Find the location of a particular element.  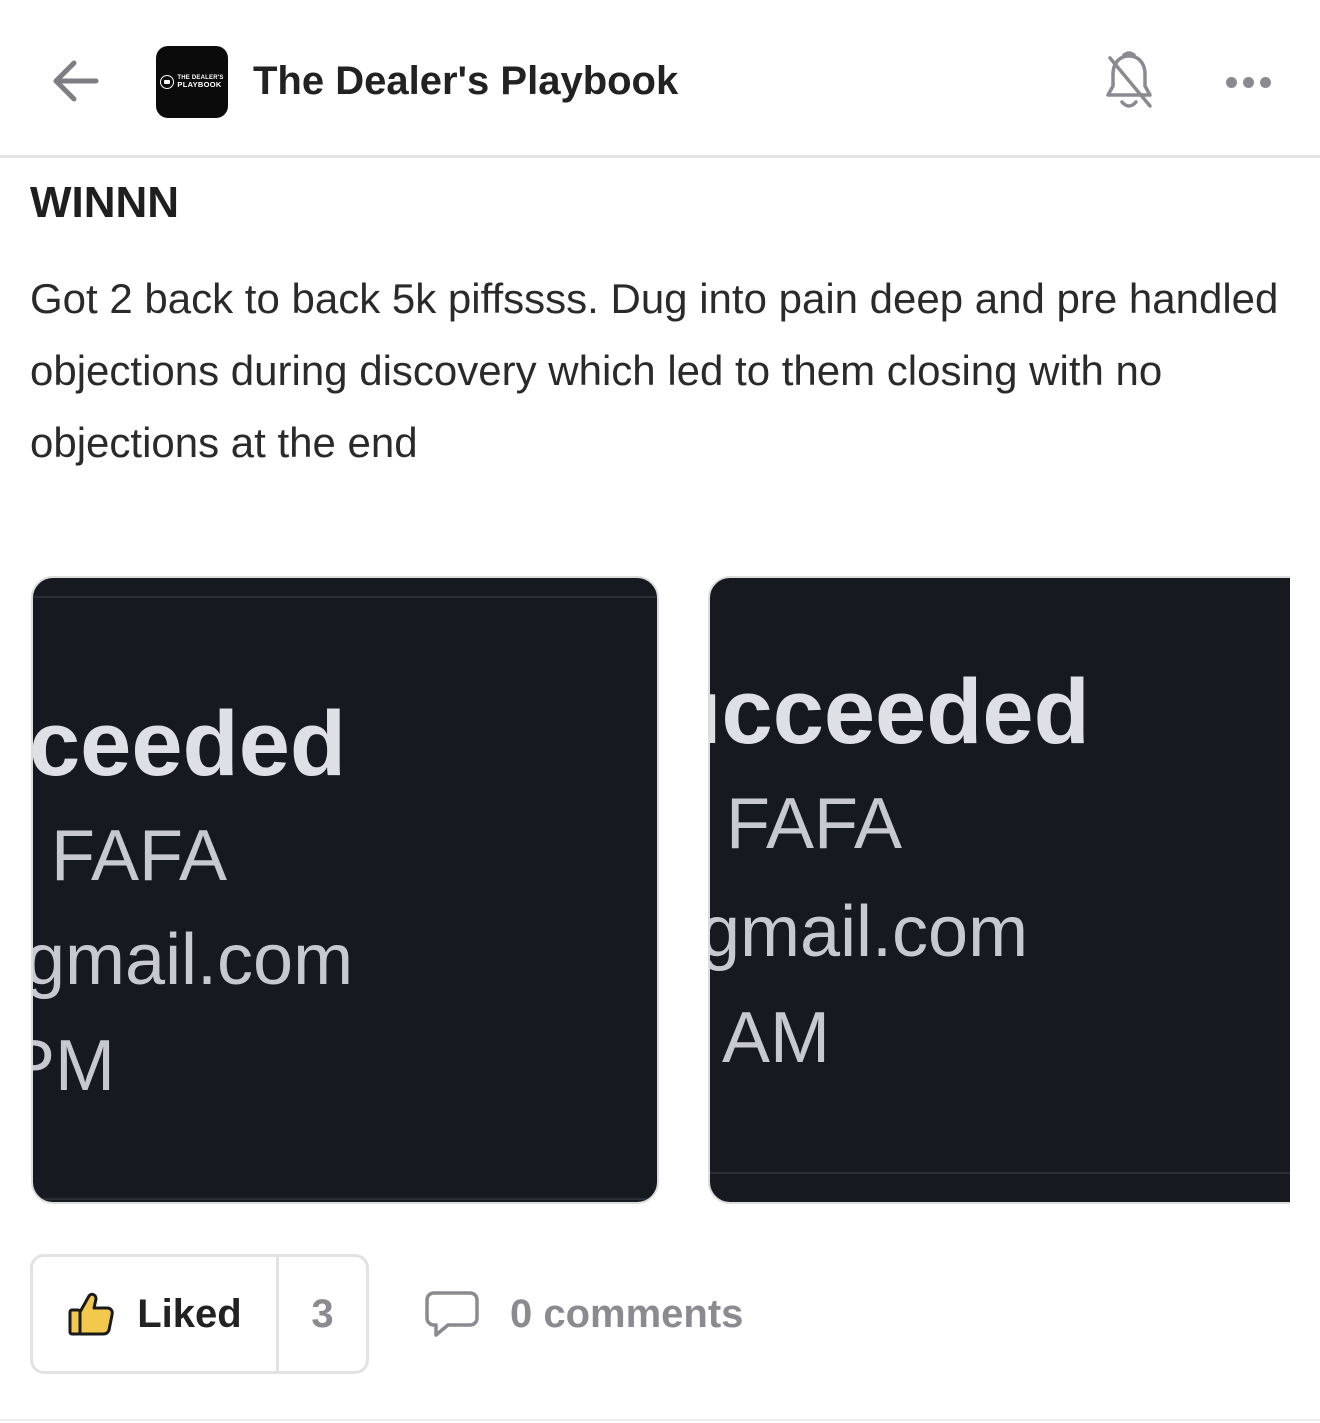

image-2-text-line4: AM is located at coordinates (776, 1038).